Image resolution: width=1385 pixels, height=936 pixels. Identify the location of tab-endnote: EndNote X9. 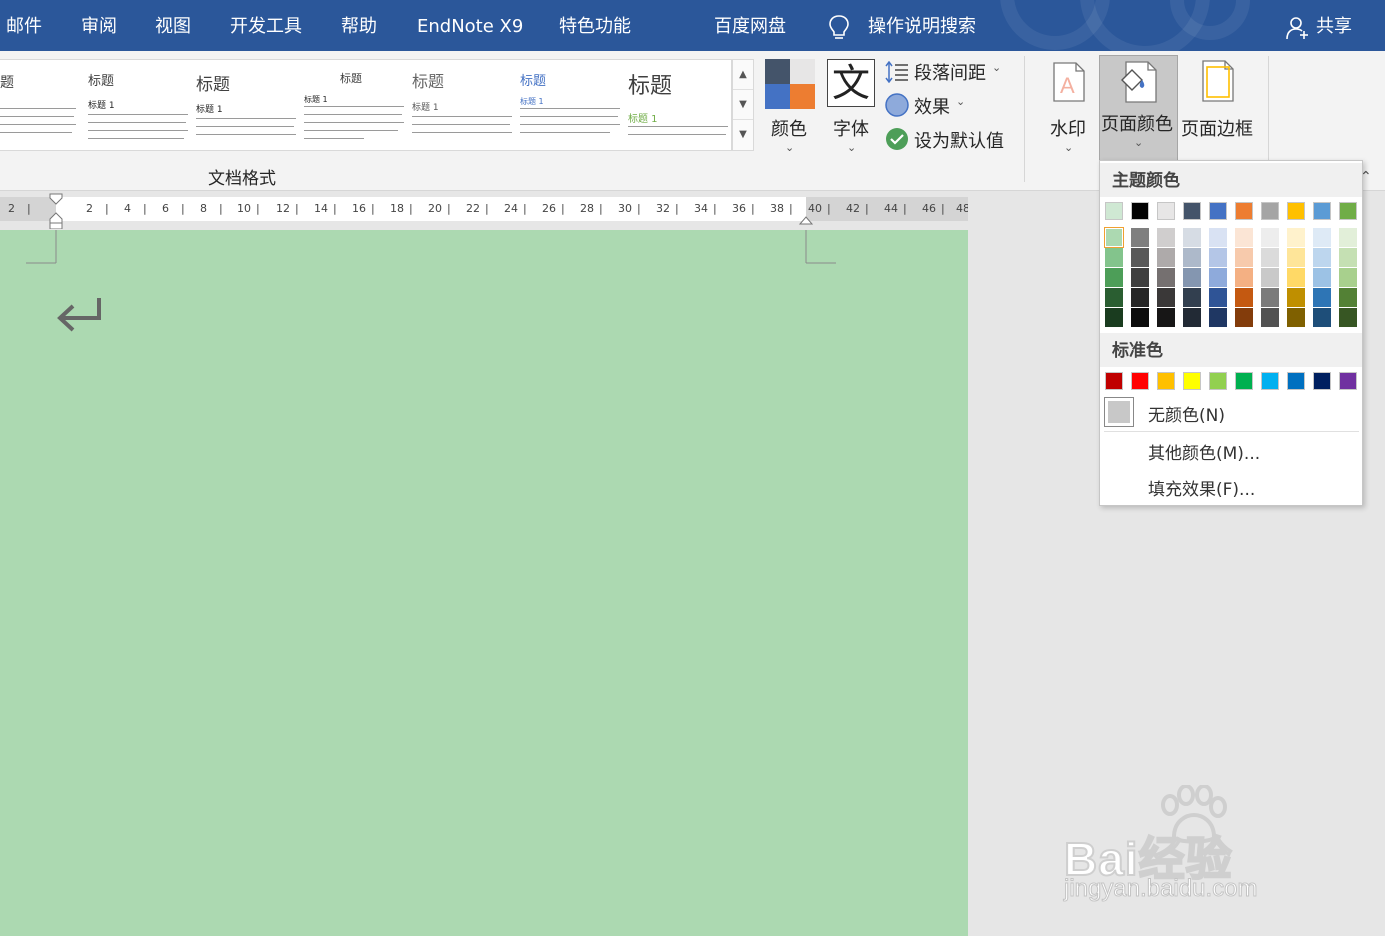
(470, 25).